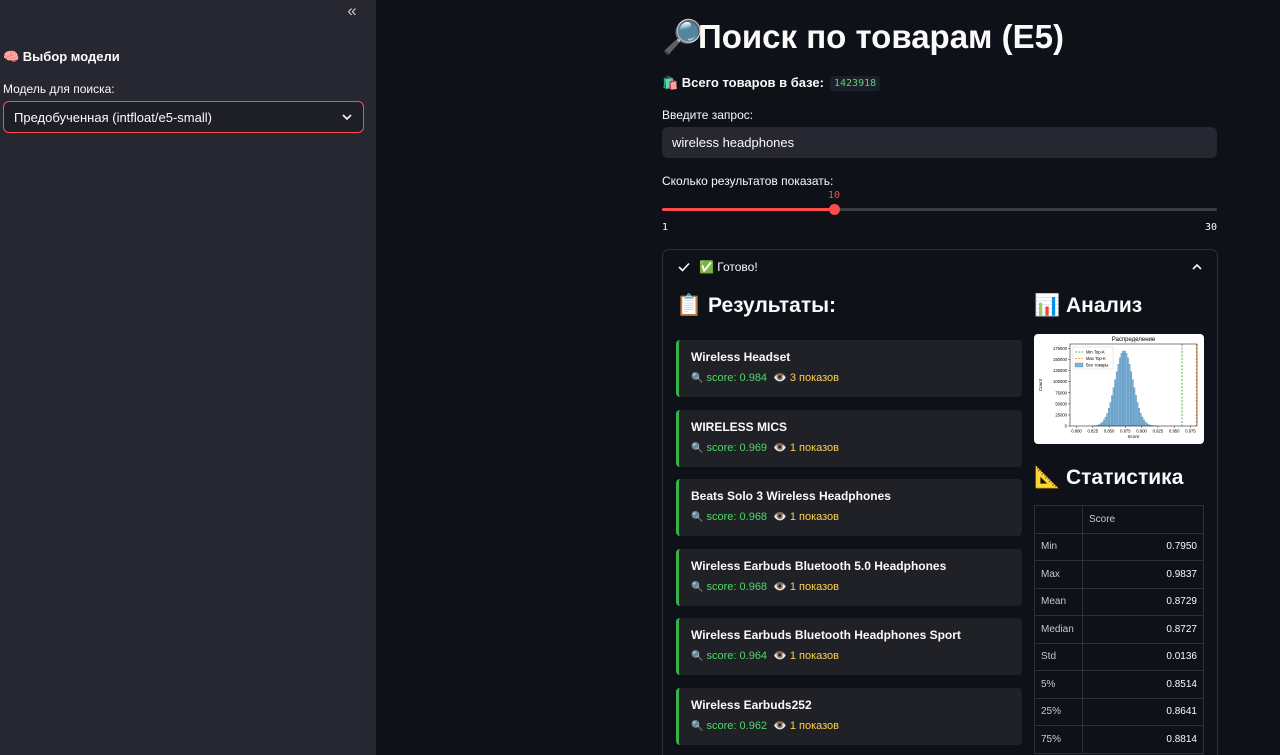  What do you see at coordinates (850, 725) in the screenshot?
I see `result-meta: 🔍 score: 0.962 👁️ 1 показов` at bounding box center [850, 725].